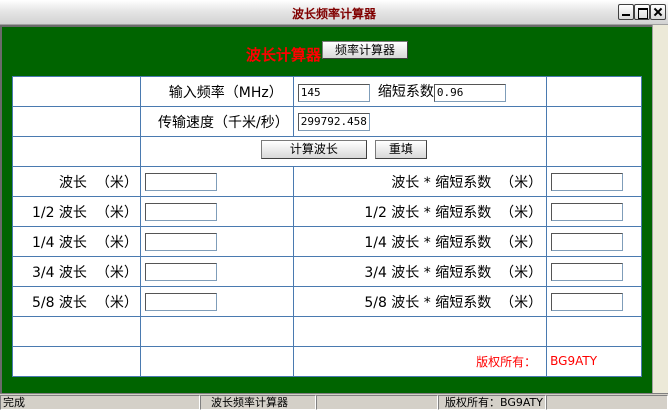  Describe the element at coordinates (587, 301) in the screenshot. I see `shortened-five-eighth-wavelength-output` at that location.